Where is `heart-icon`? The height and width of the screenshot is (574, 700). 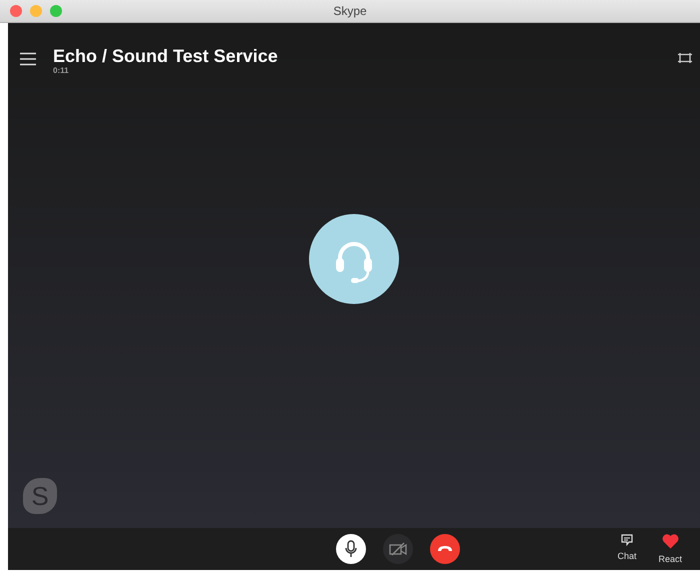 heart-icon is located at coordinates (670, 541).